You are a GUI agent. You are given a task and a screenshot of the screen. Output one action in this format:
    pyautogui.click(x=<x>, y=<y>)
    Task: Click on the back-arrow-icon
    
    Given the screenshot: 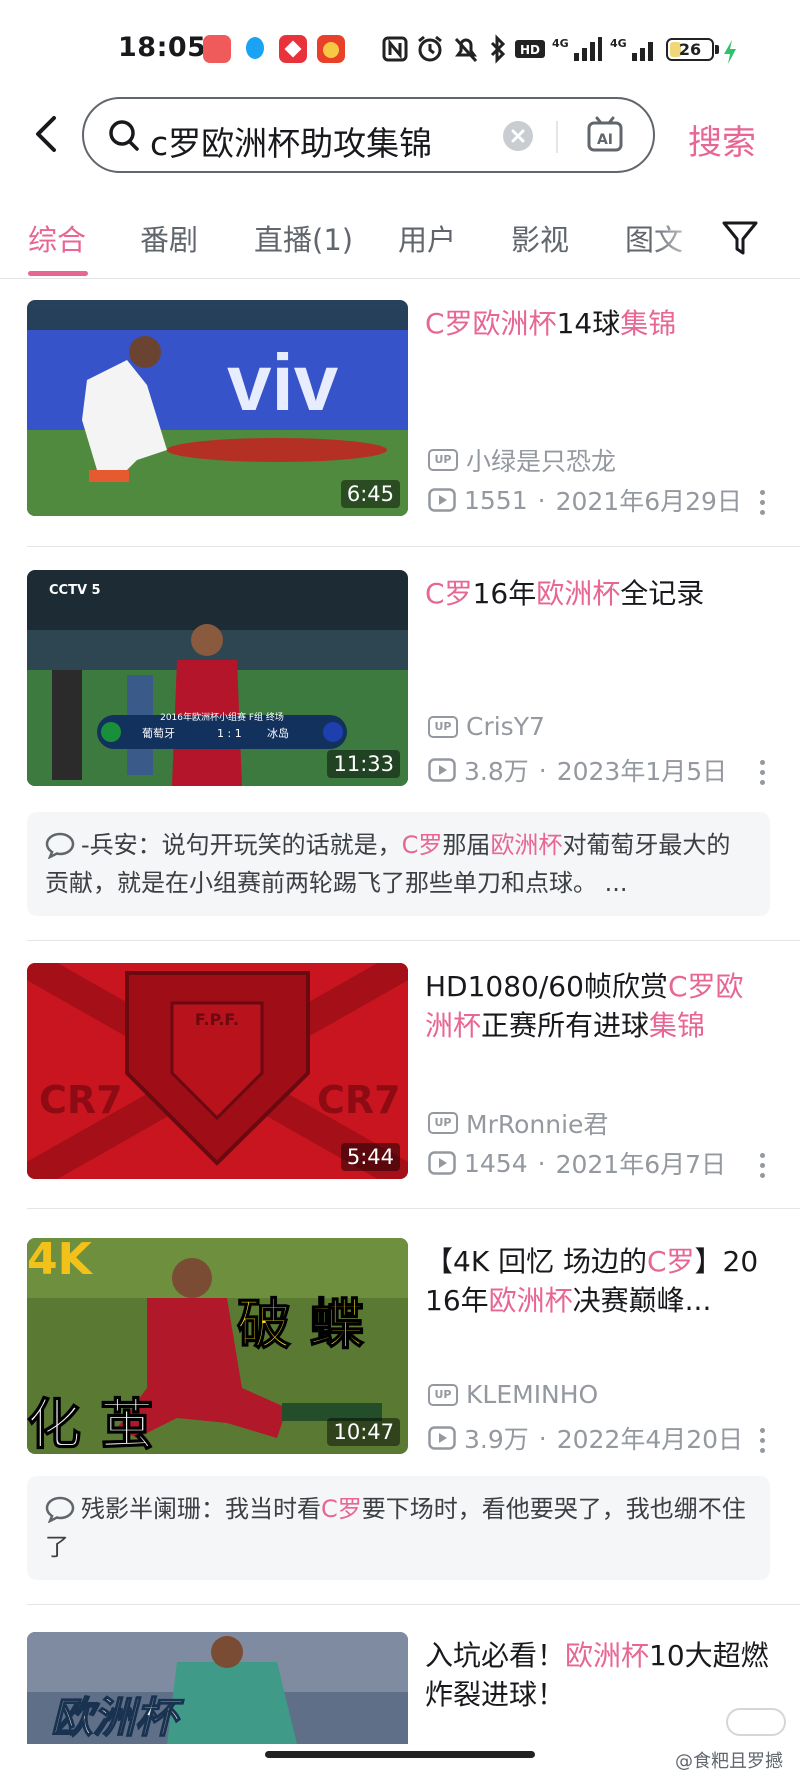 What is the action you would take?
    pyautogui.click(x=48, y=134)
    